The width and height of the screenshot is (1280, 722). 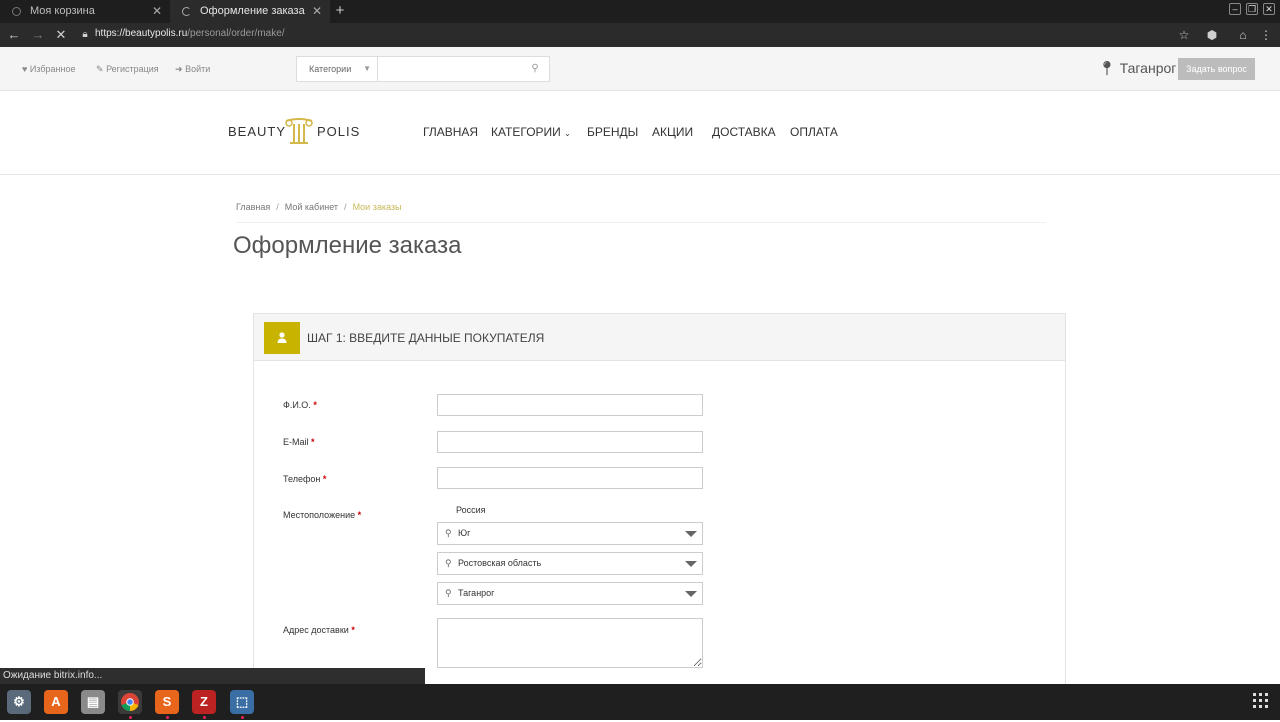 What do you see at coordinates (257, 131) in the screenshot?
I see `logo-text-left: BEAUTY` at bounding box center [257, 131].